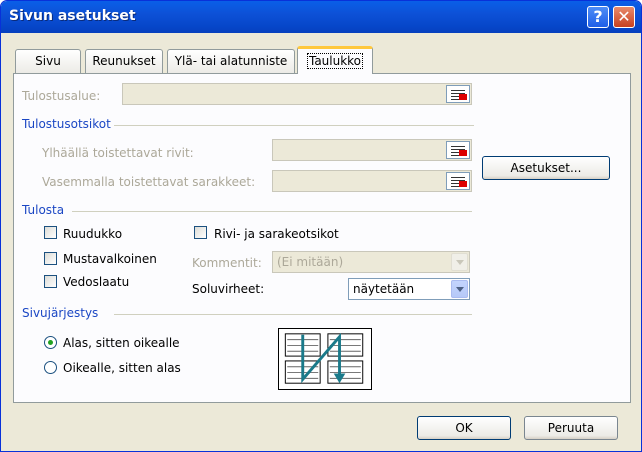 The width and height of the screenshot is (642, 452). What do you see at coordinates (335, 60) in the screenshot?
I see `tab-sheet: Taulukko` at bounding box center [335, 60].